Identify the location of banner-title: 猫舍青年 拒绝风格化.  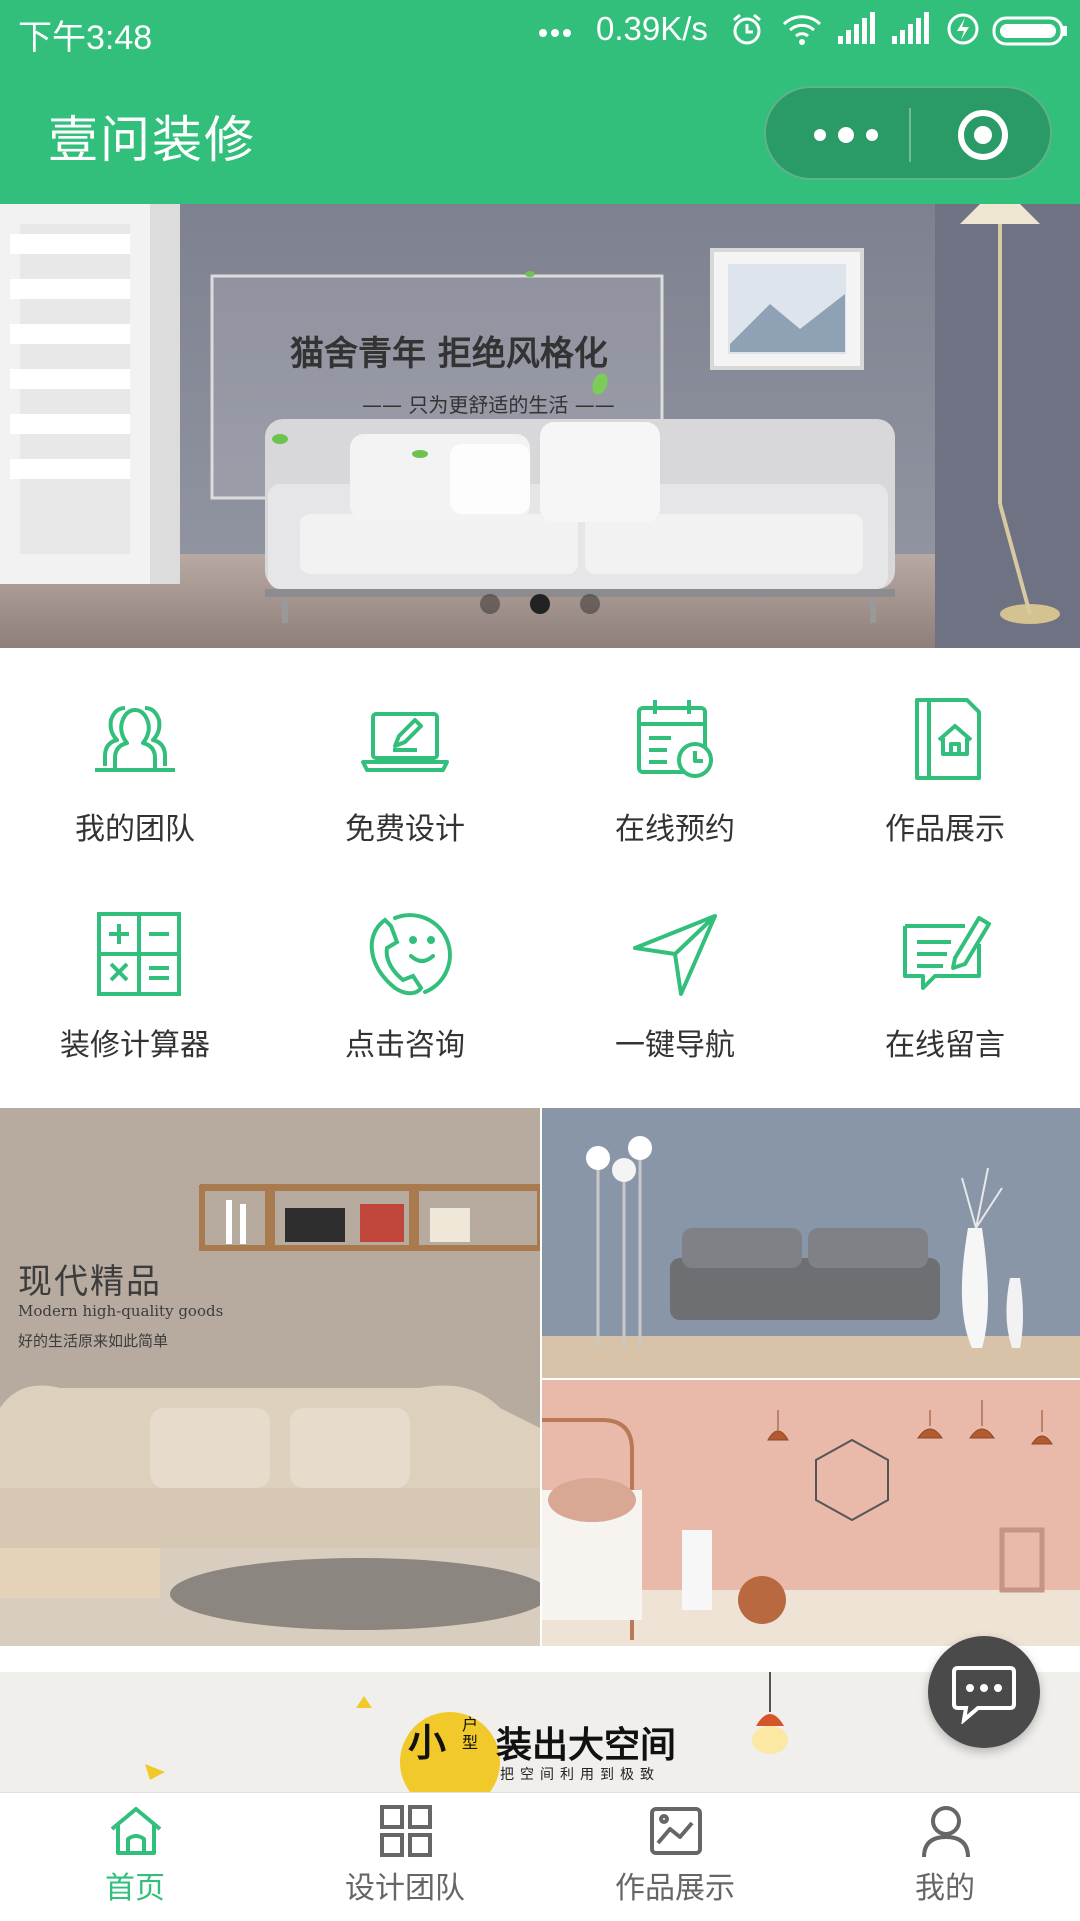
(449, 354).